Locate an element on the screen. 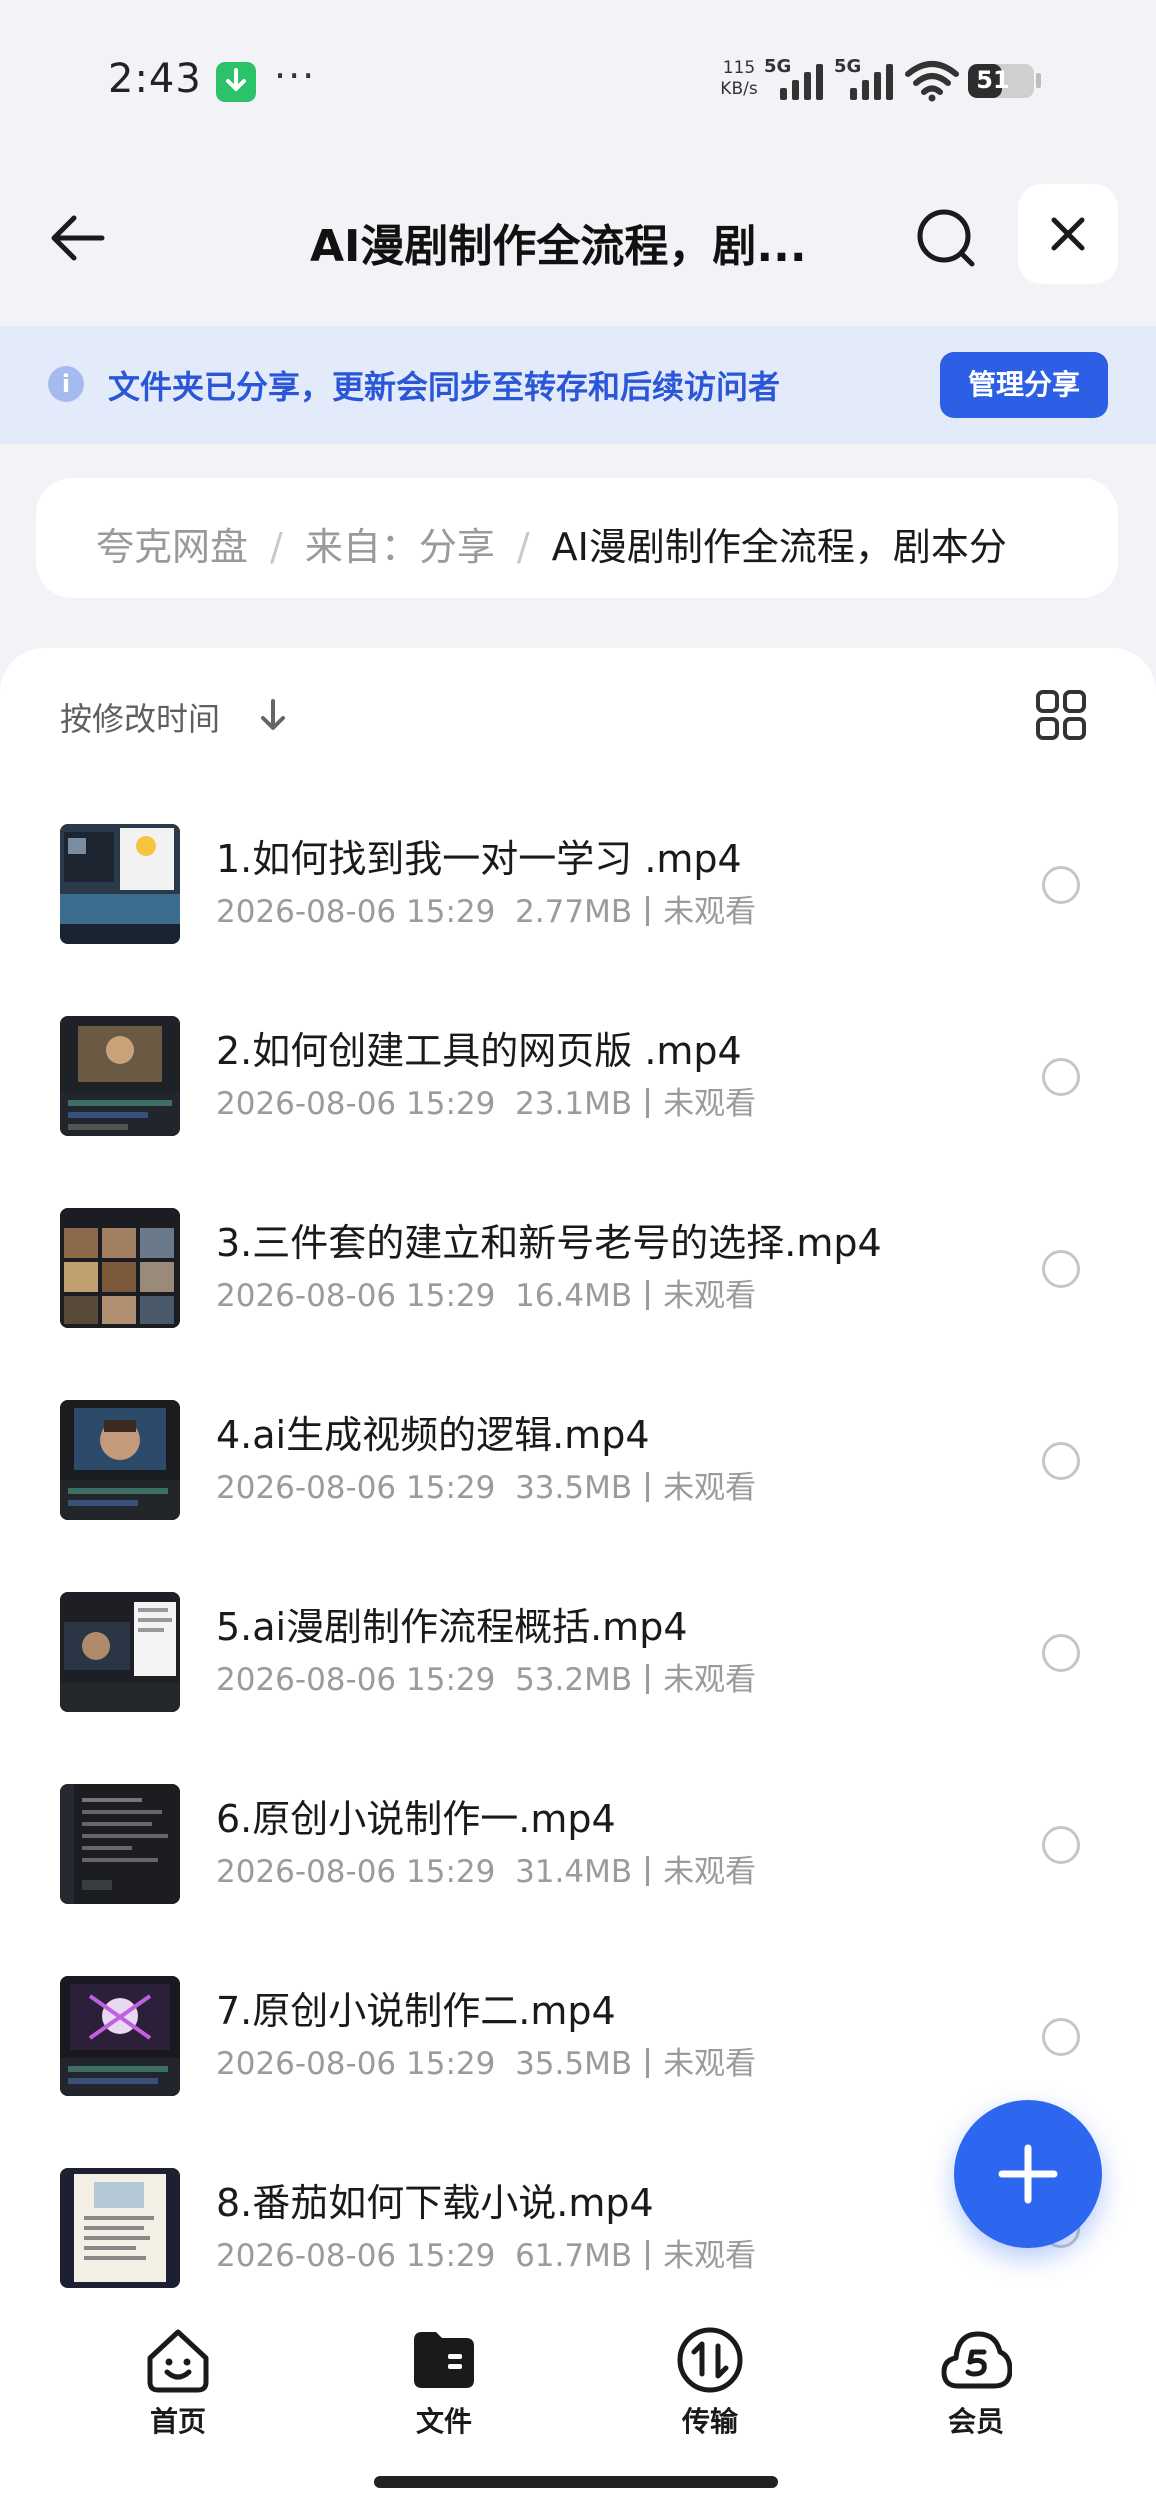 The height and width of the screenshot is (2510, 1156). file-name: 7.原创小说制作二.mp4 is located at coordinates (416, 2011).